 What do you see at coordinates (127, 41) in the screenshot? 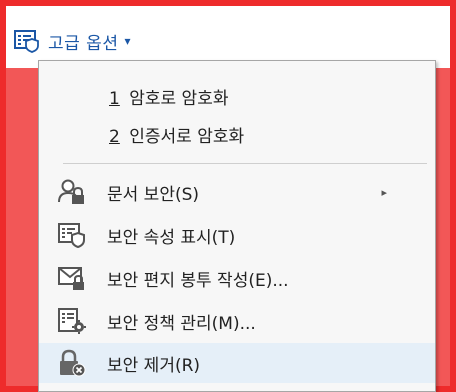
I see `chevron-down-icon: ▾` at bounding box center [127, 41].